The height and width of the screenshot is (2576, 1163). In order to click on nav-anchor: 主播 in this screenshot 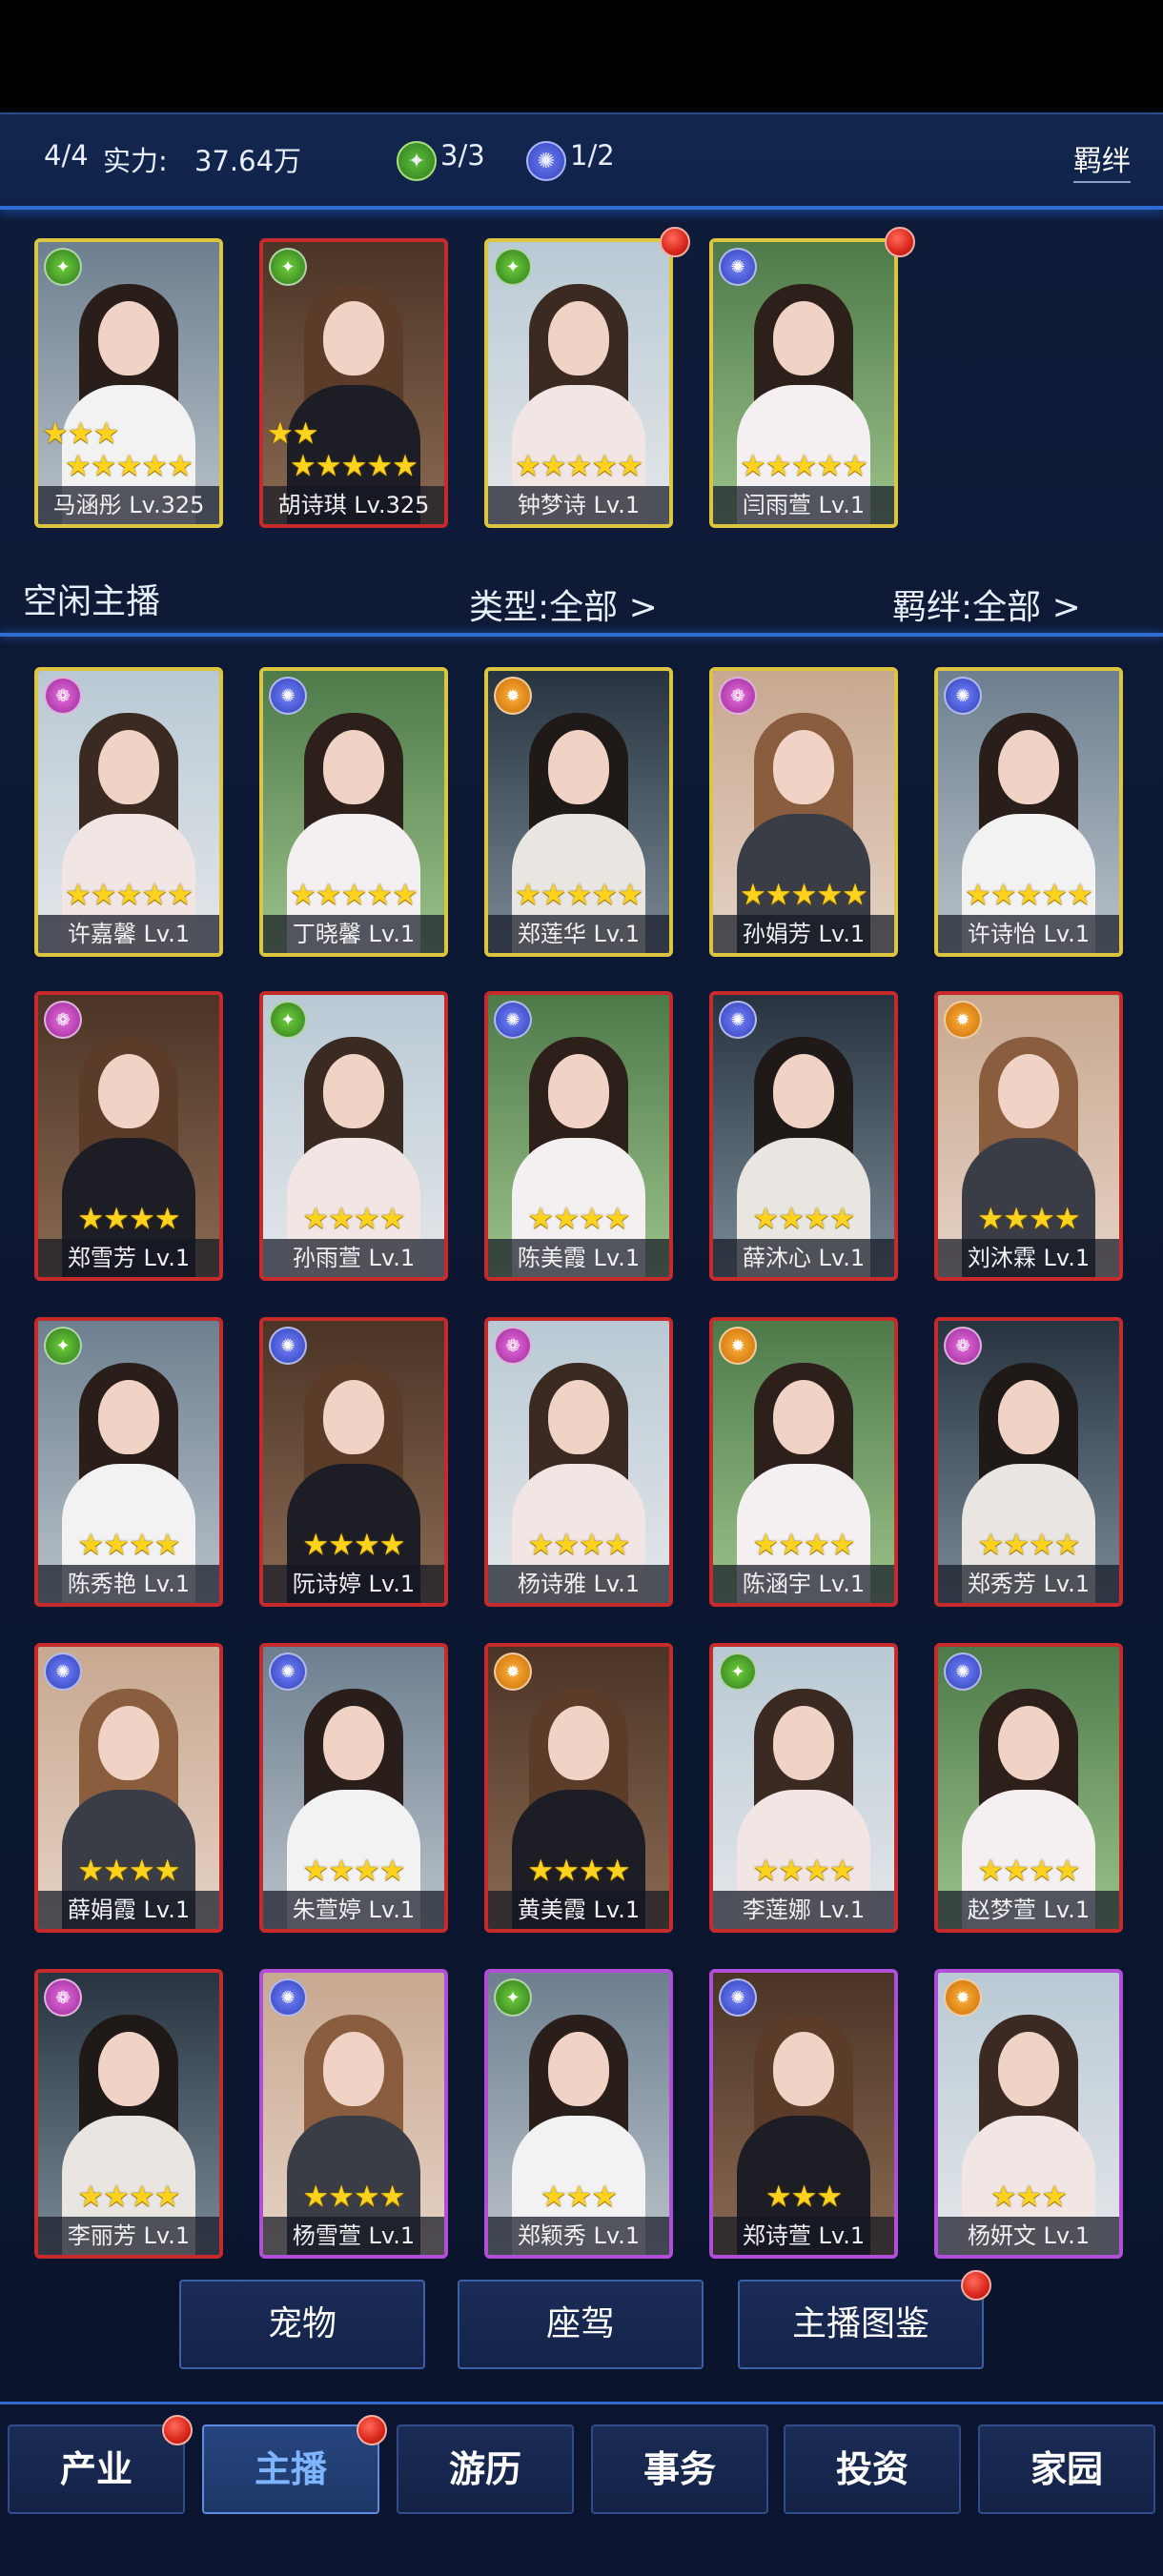, I will do `click(290, 2469)`.